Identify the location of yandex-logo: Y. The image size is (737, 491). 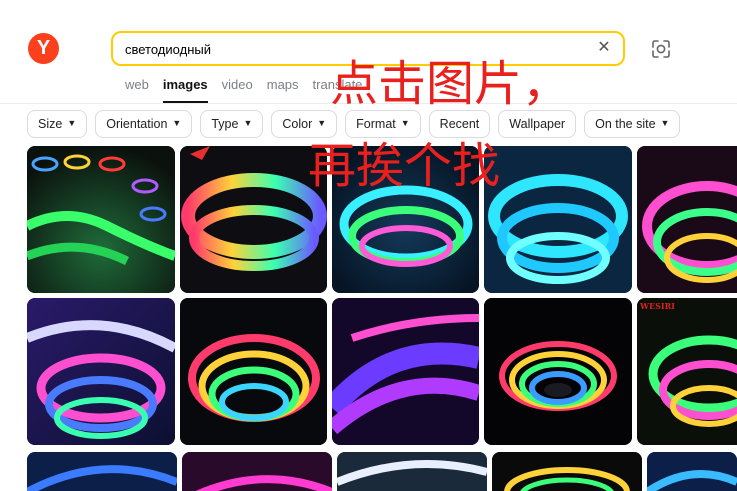
(43, 48).